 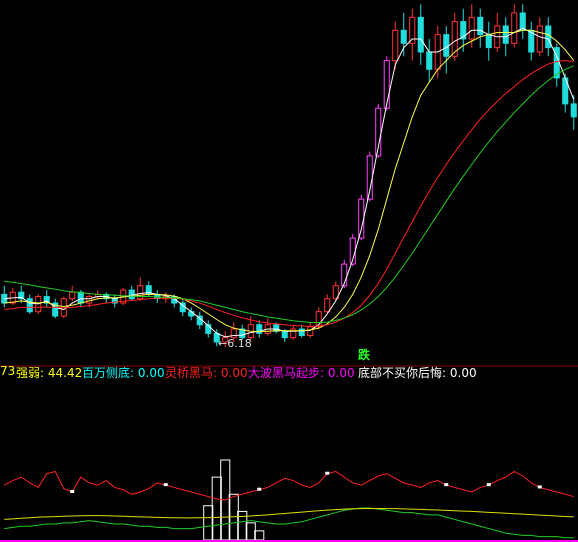 I want to click on indicator-bottom-label: 底部不买你后悔: 0.00, so click(x=417, y=373).